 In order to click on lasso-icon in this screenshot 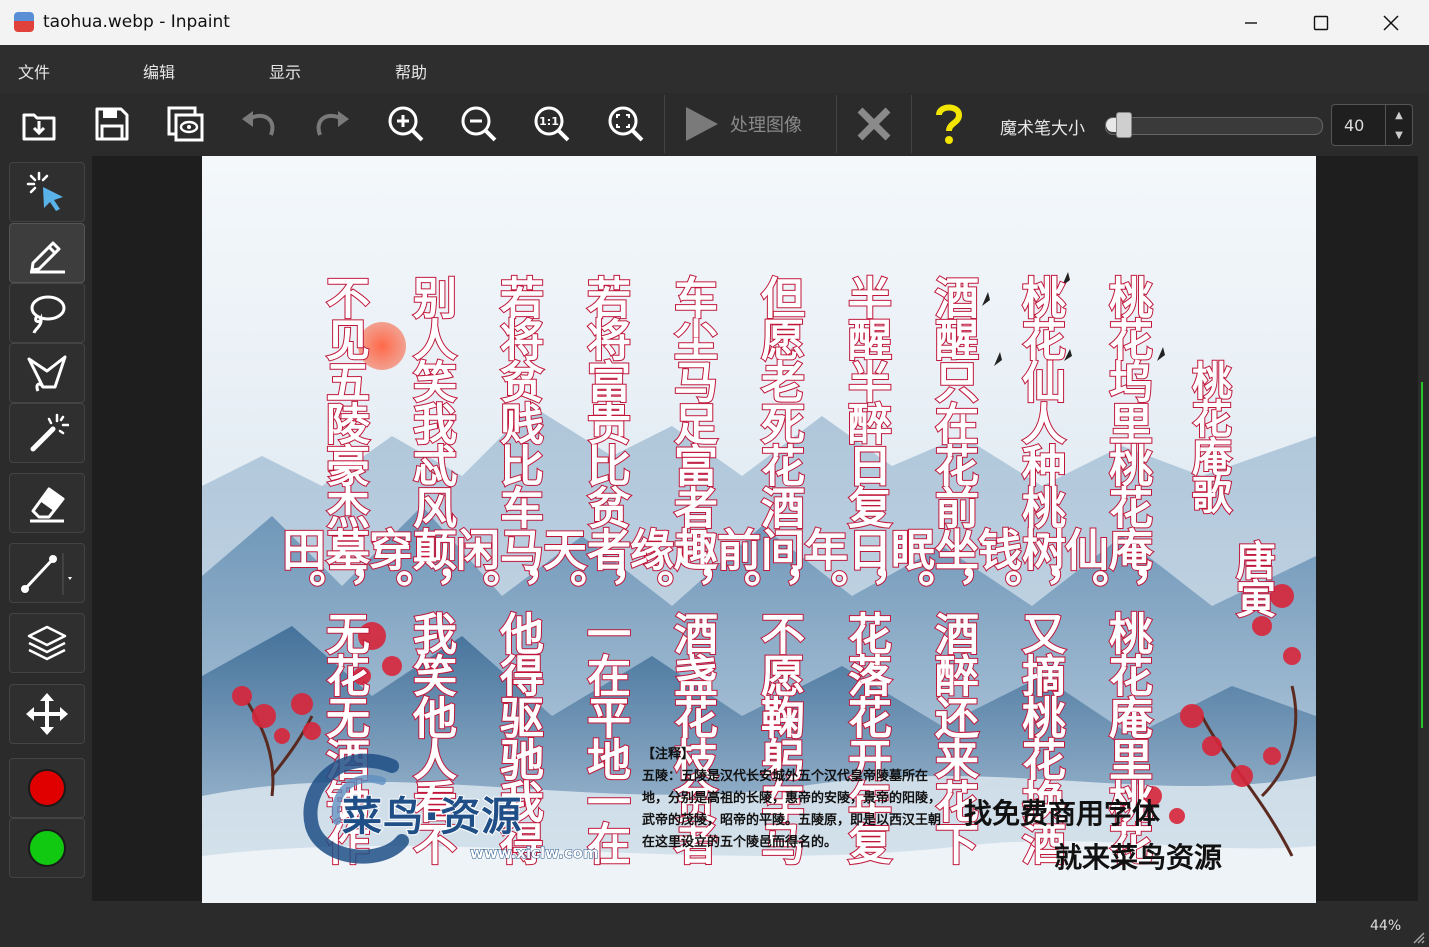, I will do `click(48, 314)`.